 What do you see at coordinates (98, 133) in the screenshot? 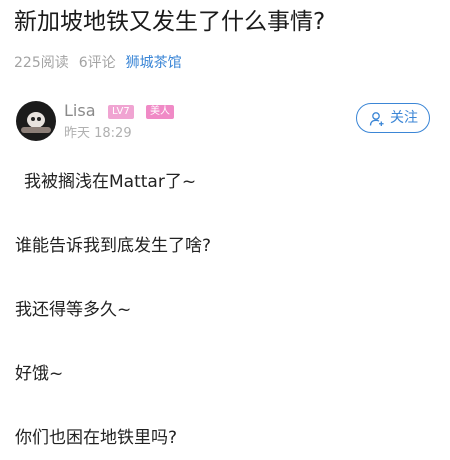
I see `post-time: 昨天 18:29` at bounding box center [98, 133].